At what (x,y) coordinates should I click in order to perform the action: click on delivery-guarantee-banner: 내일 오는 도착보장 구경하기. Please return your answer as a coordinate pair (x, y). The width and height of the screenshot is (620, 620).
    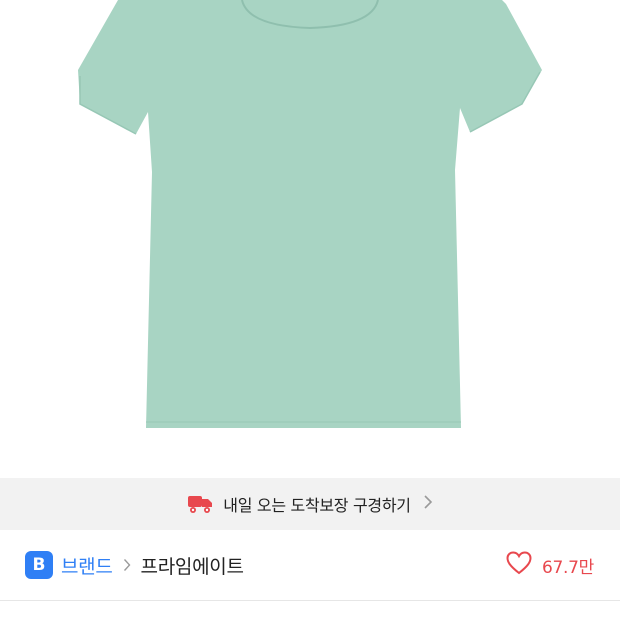
    Looking at the image, I should click on (310, 504).